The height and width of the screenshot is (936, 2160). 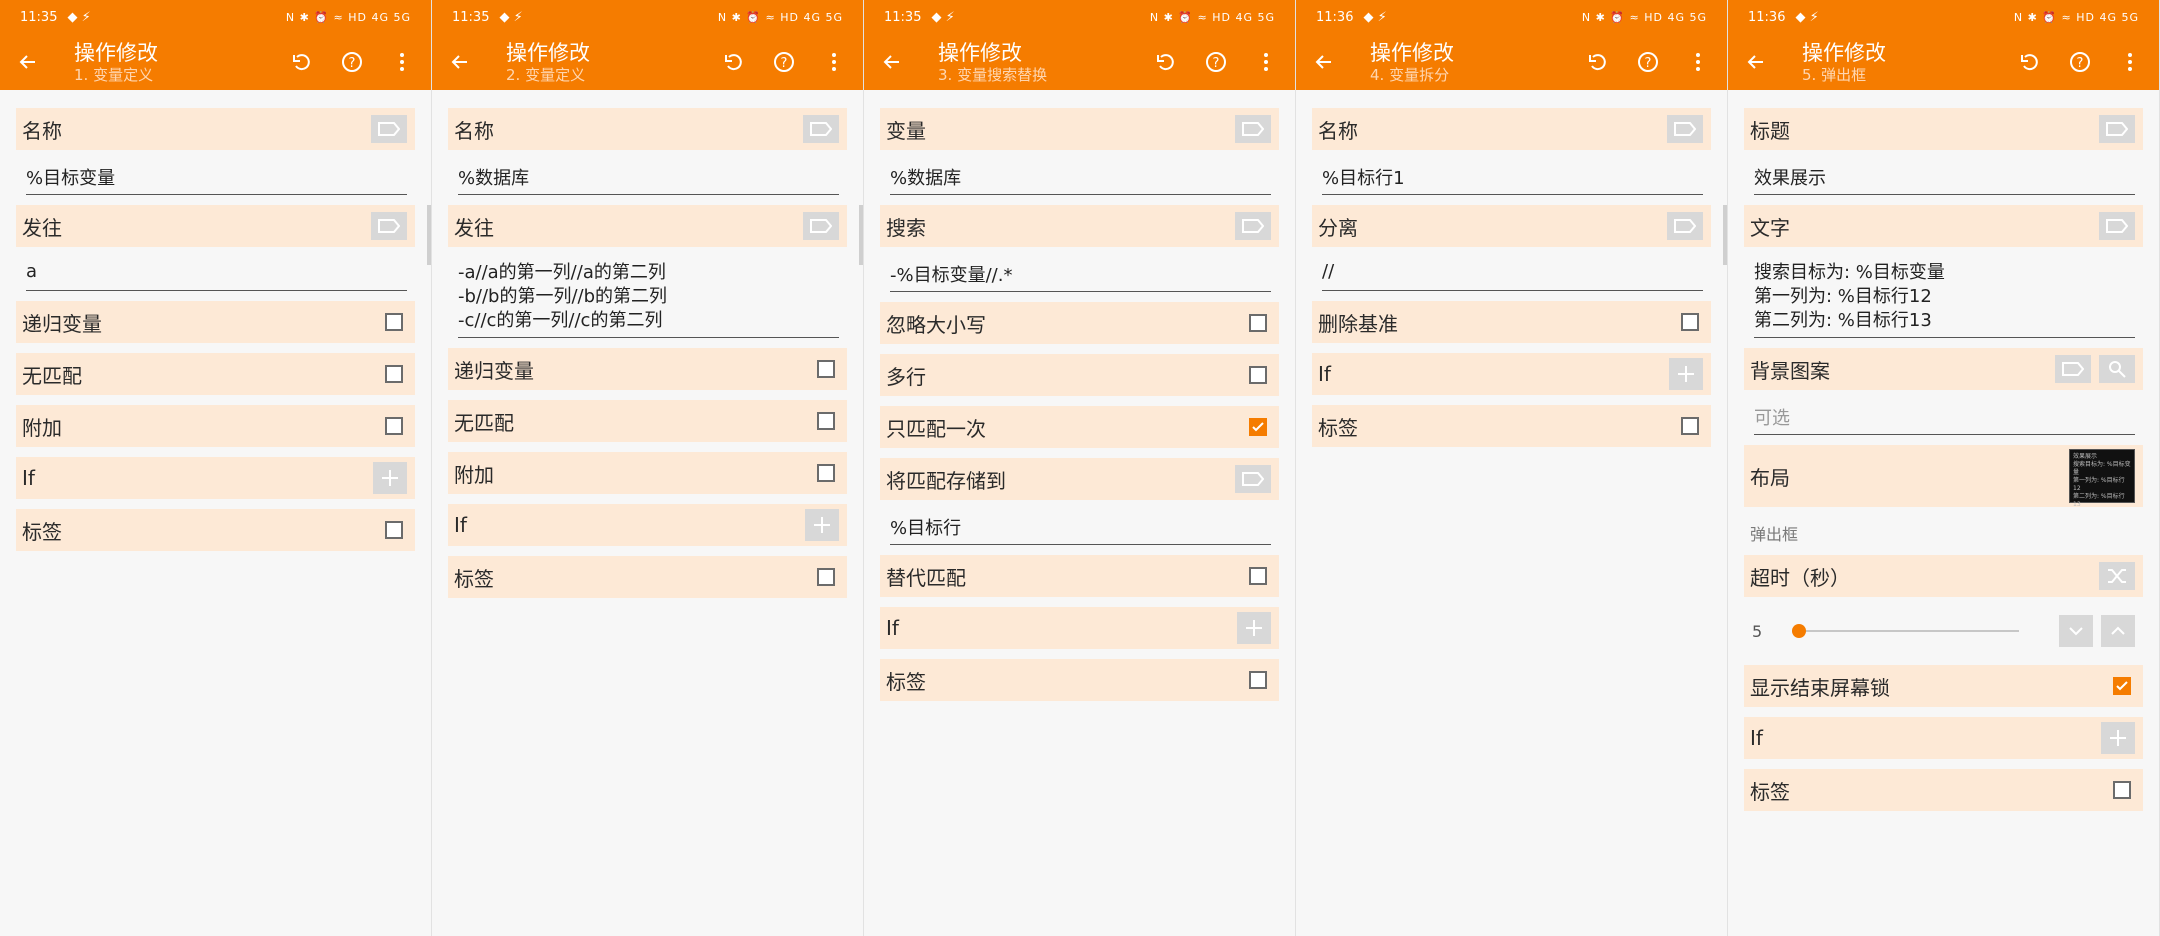 I want to click on text-line: 第一列为: %目标行12, so click(x=1843, y=296).